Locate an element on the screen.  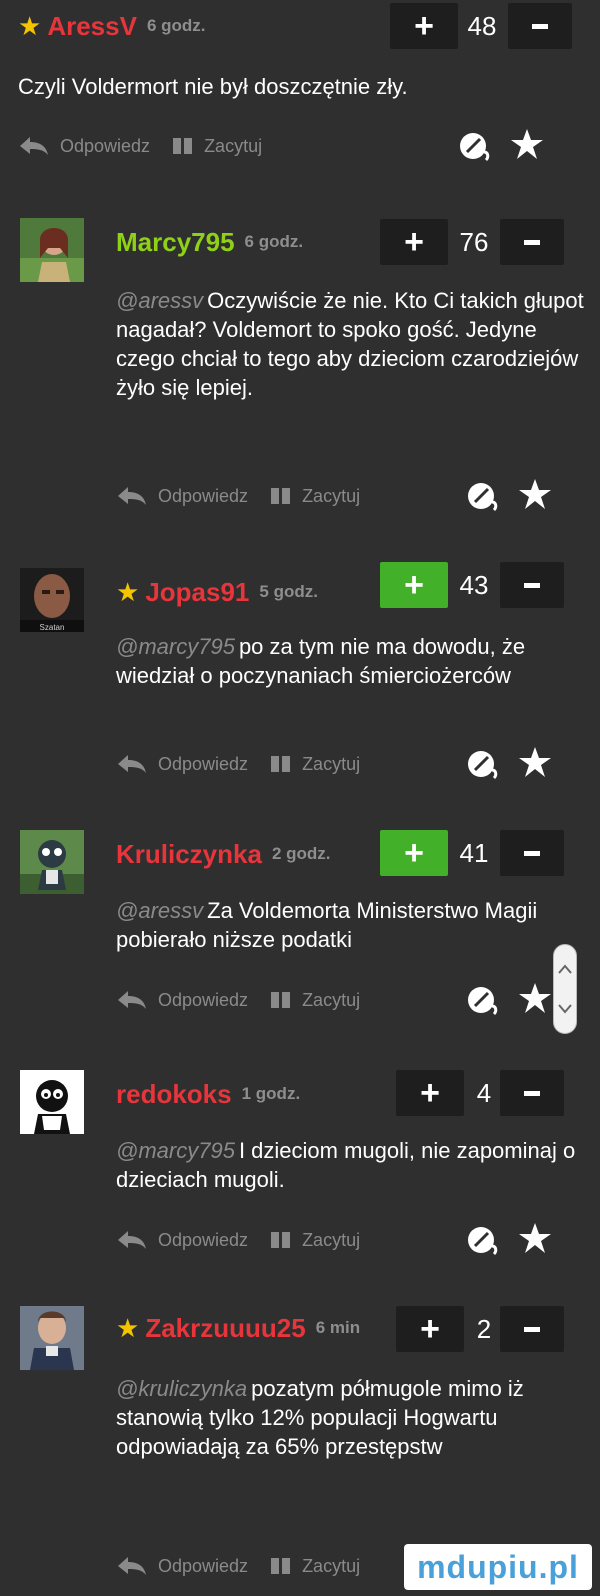
timestamp: 1 godz. is located at coordinates (271, 1093).